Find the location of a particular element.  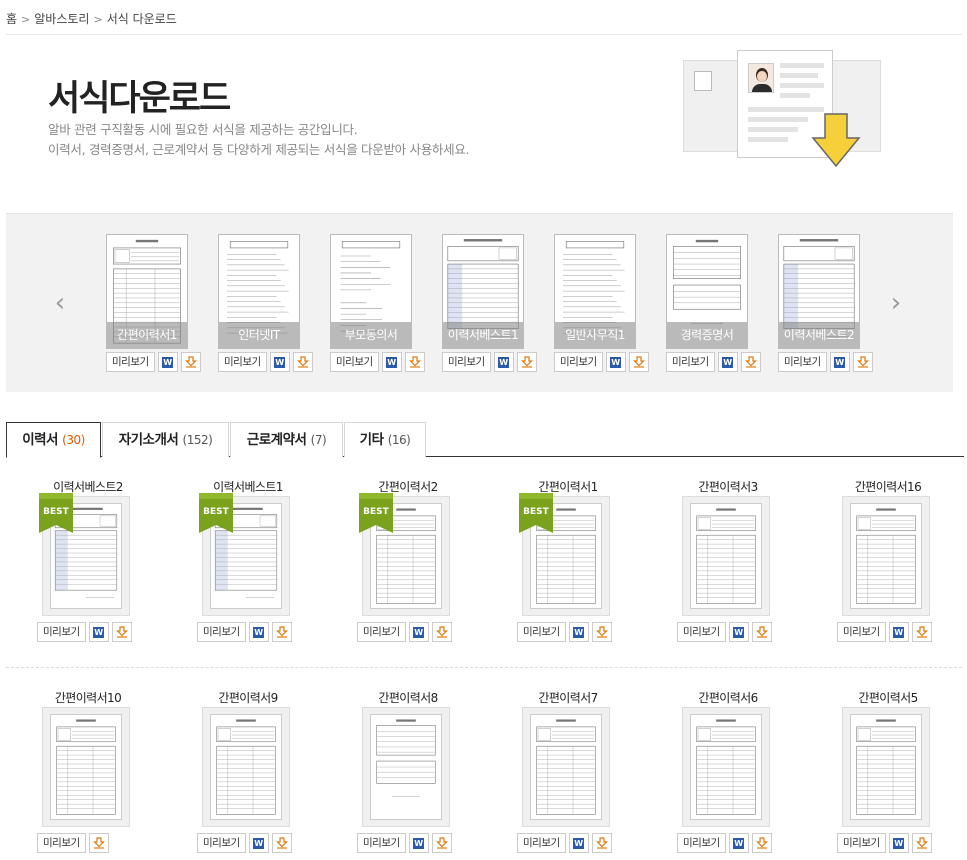

breadcrumb-section: 알바스토리 is located at coordinates (61, 19).